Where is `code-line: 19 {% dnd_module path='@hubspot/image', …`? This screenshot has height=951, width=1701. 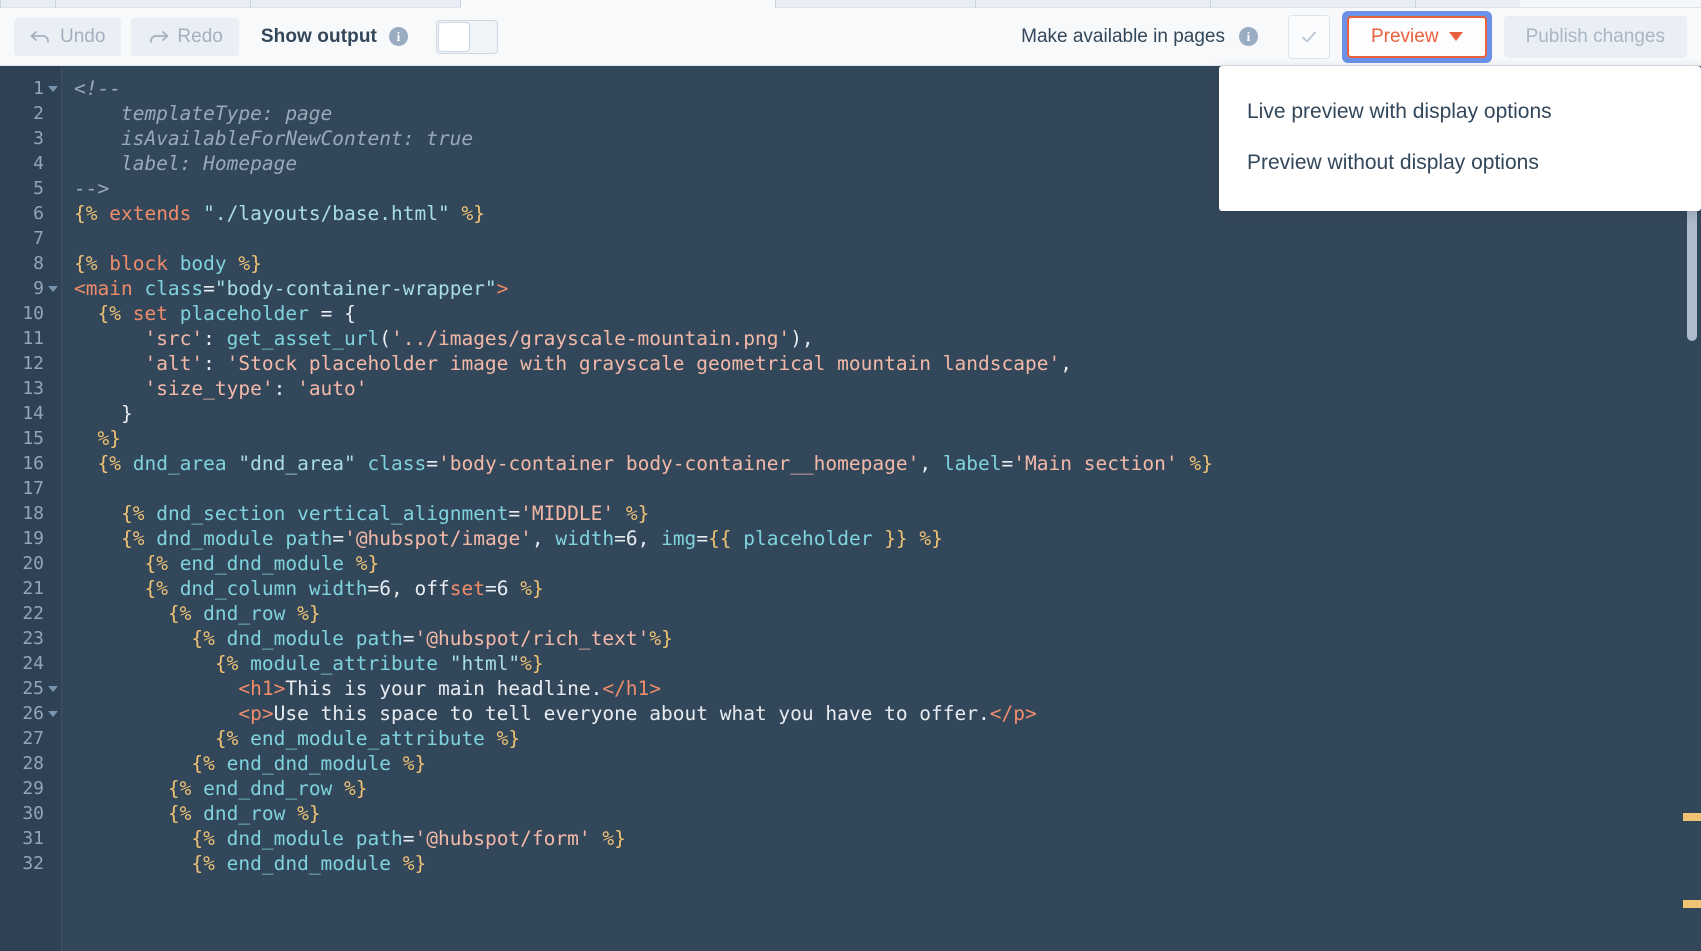 code-line: 19 {% dnd_module path='@hubspot/image', … is located at coordinates (850, 538).